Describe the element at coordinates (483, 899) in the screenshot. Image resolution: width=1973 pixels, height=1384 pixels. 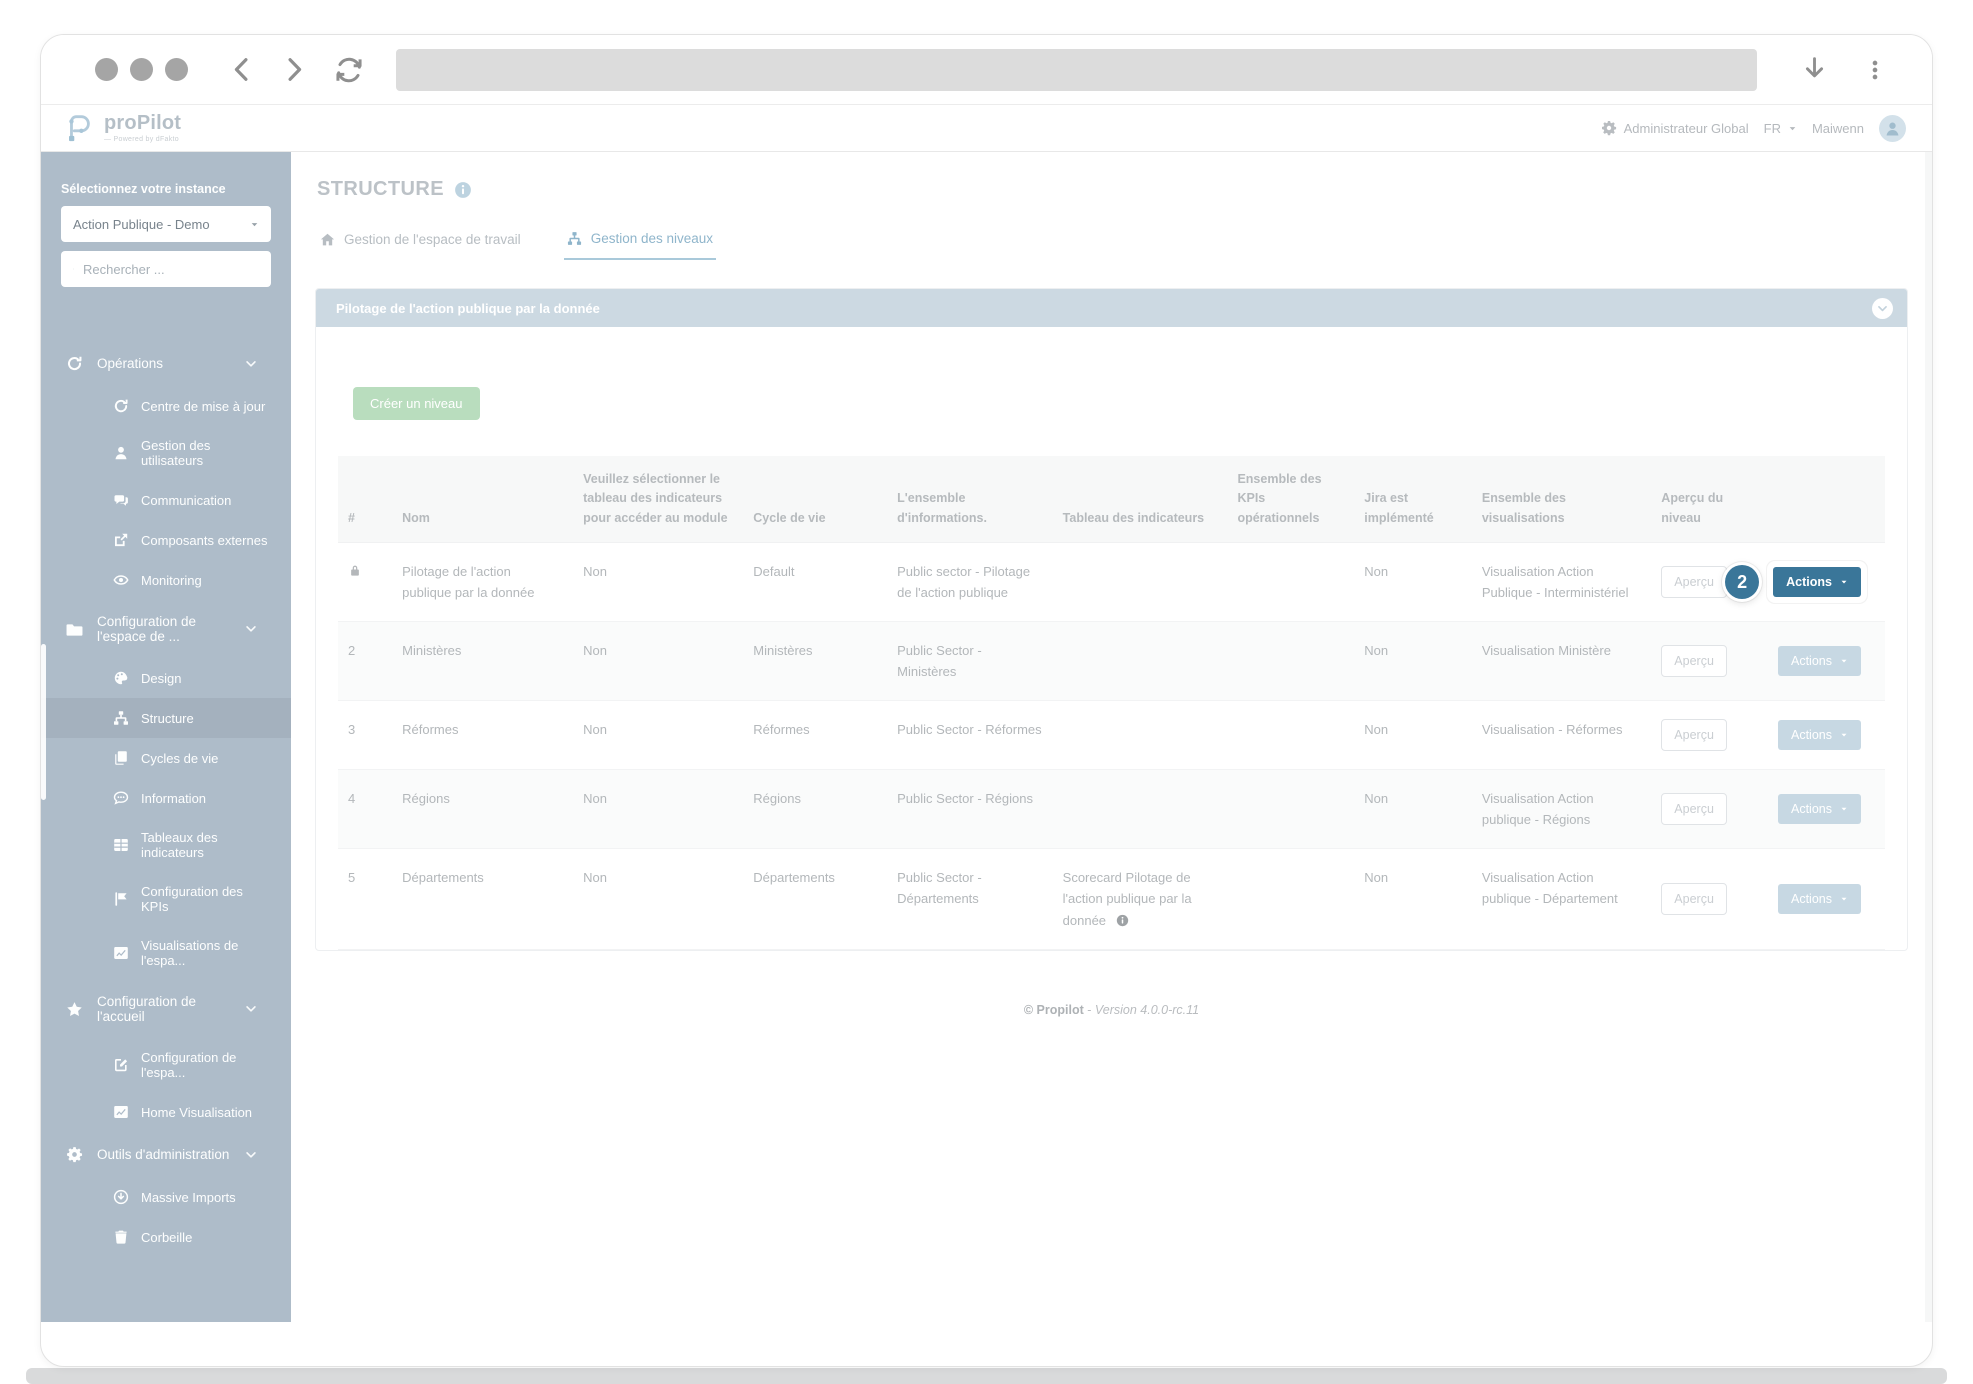
I see `cell-nom: Départements` at that location.